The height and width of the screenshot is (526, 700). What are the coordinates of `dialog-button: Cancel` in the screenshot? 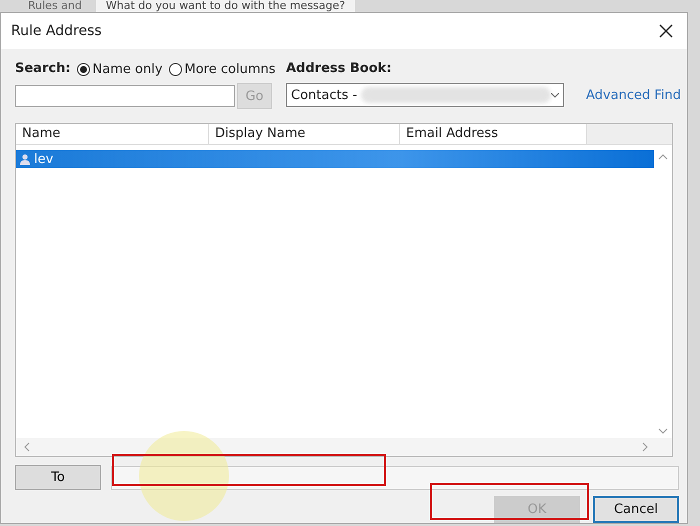 It's located at (636, 509).